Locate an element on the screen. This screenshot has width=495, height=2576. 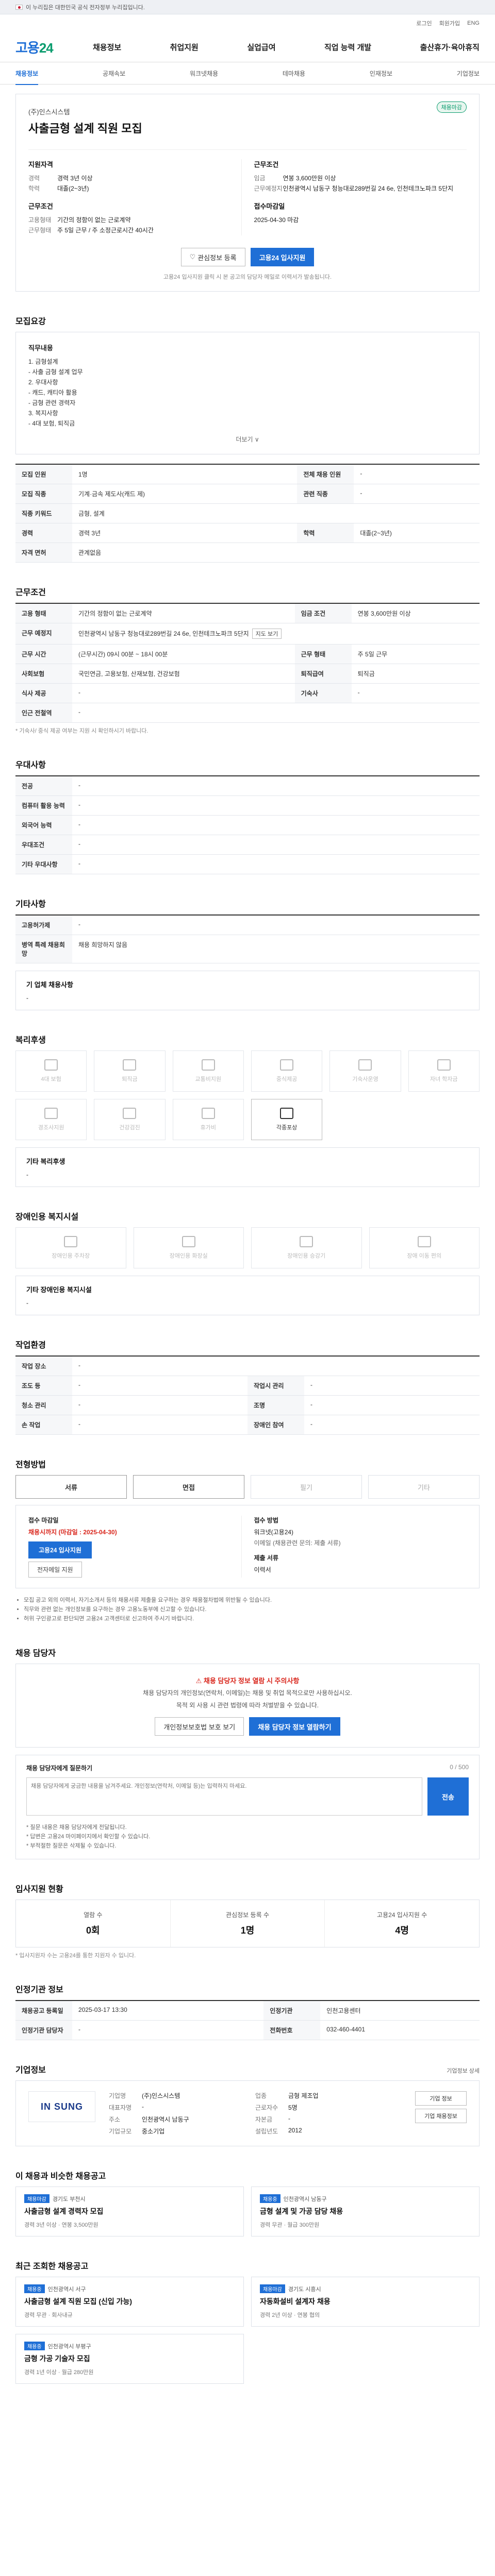
table-row: 고용 형태 기간의 정함이 없는 근로계약 임금 조건 연봉 3,600만원 이상 is located at coordinates (247, 613).